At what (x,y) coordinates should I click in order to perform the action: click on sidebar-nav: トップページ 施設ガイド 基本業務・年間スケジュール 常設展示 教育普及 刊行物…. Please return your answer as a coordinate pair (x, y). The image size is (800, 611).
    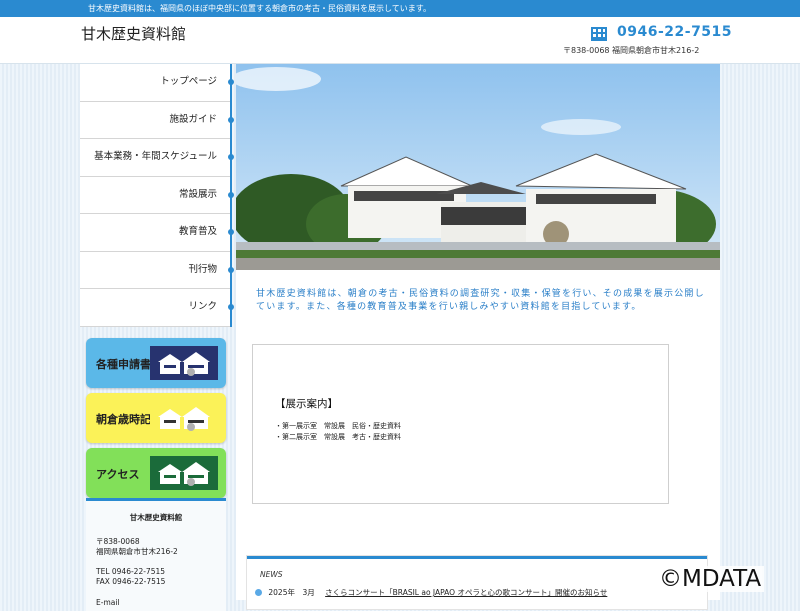
    Looking at the image, I should click on (157, 195).